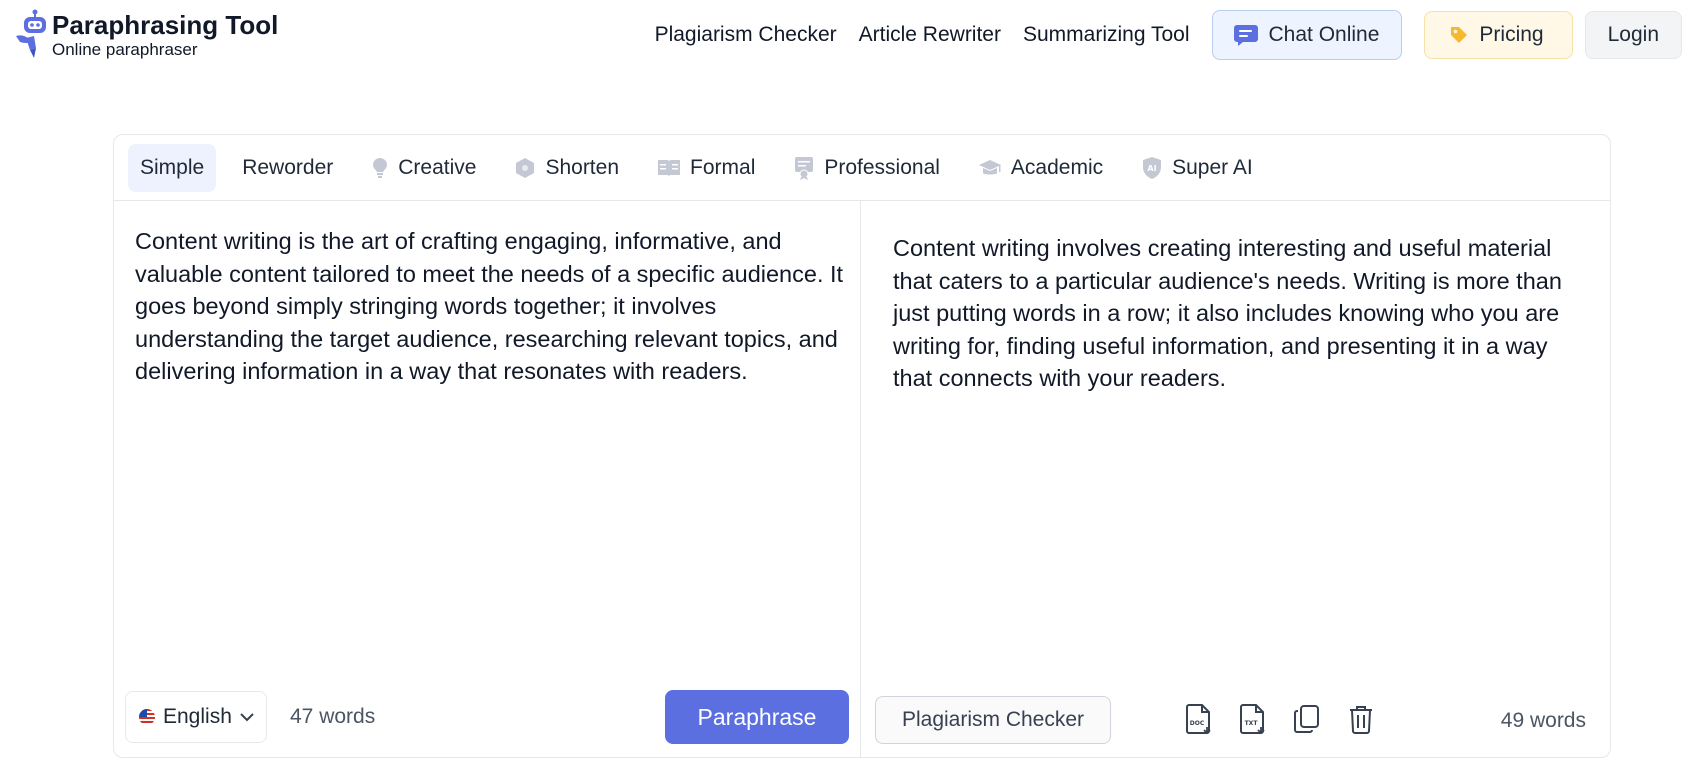  Describe the element at coordinates (333, 716) in the screenshot. I see `input-word-count: 47 words` at that location.